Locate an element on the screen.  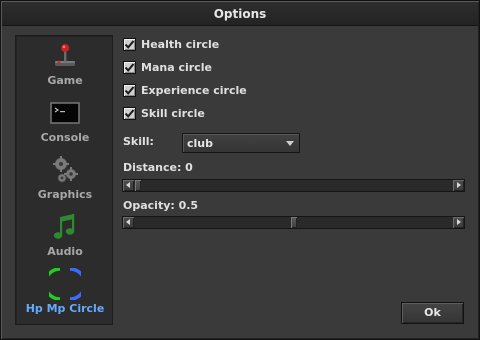
skill-circle-label: Skill circle is located at coordinates (173, 113).